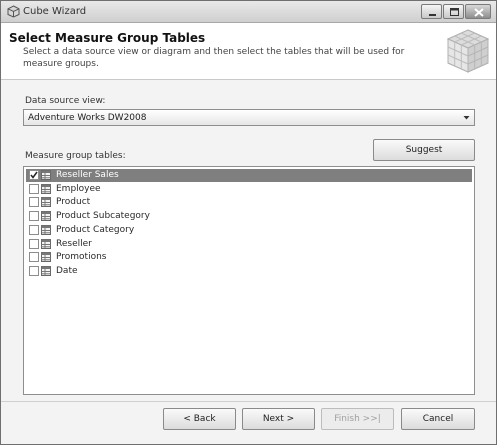 This screenshot has height=445, width=497. What do you see at coordinates (278, 419) in the screenshot?
I see `next-button: Next >` at bounding box center [278, 419].